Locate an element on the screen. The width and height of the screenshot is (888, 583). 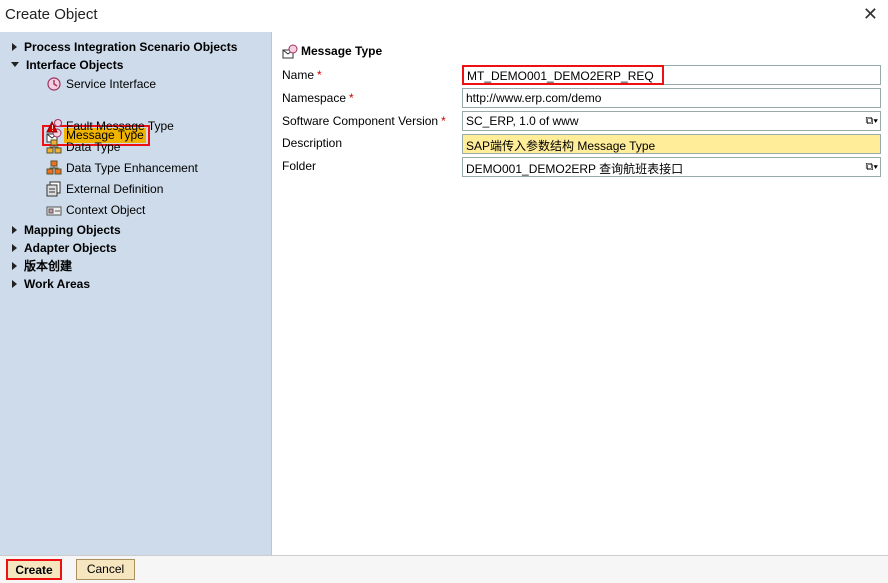
name-label: Name * is located at coordinates (302, 75).